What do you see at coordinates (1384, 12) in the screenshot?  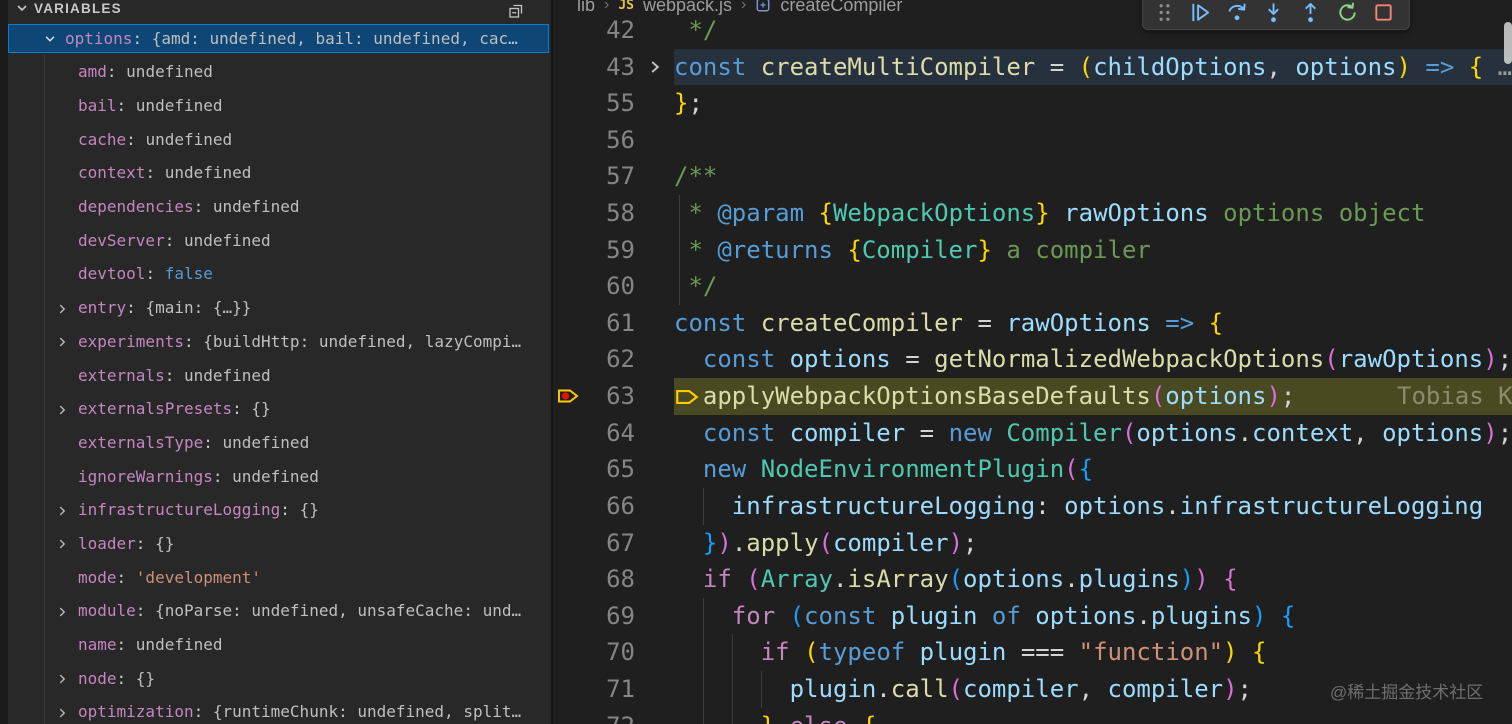 I see `stop-button` at bounding box center [1384, 12].